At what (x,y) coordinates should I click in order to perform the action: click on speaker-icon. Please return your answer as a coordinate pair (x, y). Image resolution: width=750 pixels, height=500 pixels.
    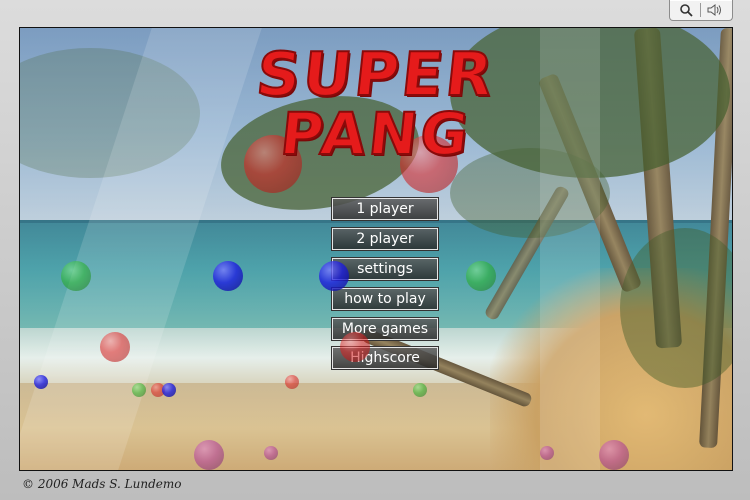
    Looking at the image, I should click on (716, 10).